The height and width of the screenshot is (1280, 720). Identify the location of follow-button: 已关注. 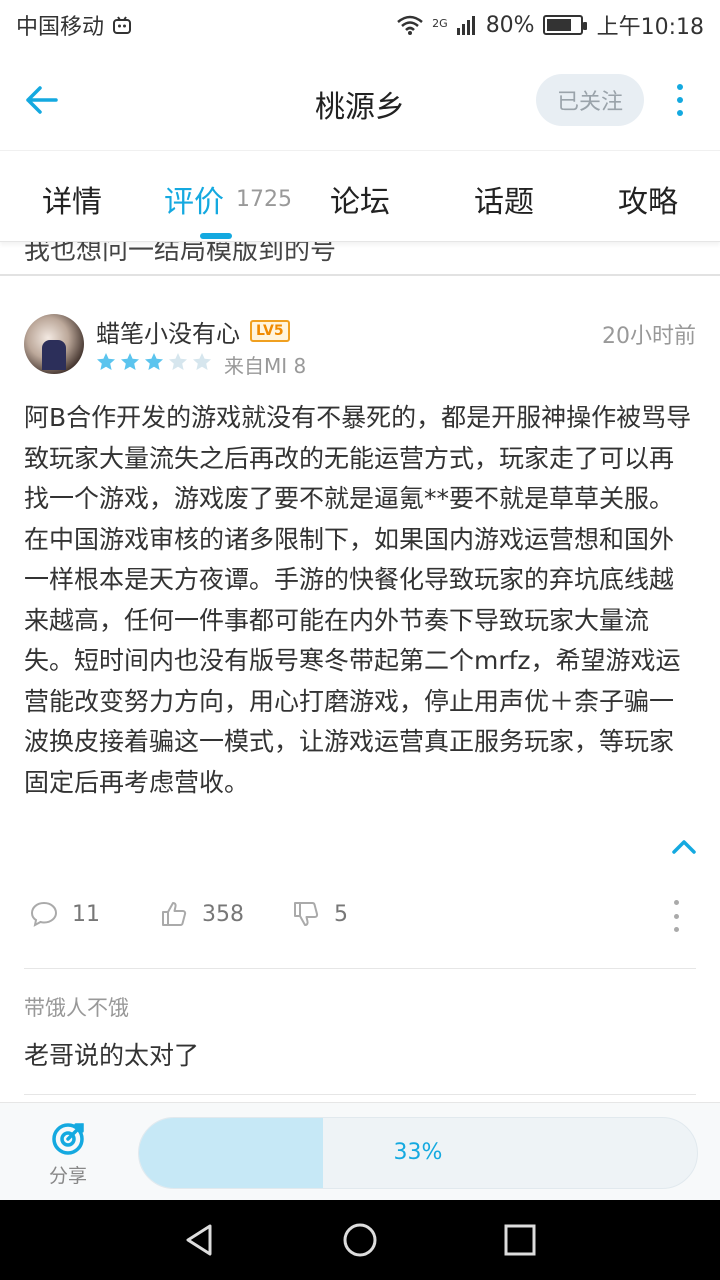
(590, 100).